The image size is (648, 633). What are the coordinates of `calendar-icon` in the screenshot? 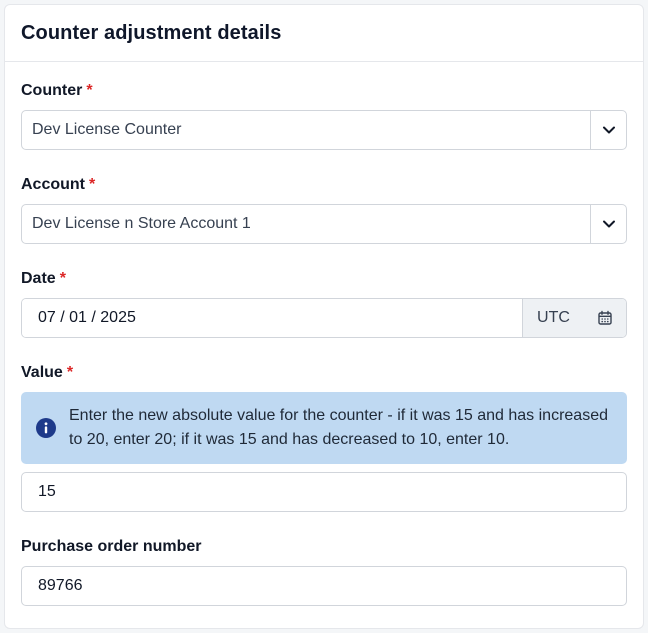 It's located at (605, 317).